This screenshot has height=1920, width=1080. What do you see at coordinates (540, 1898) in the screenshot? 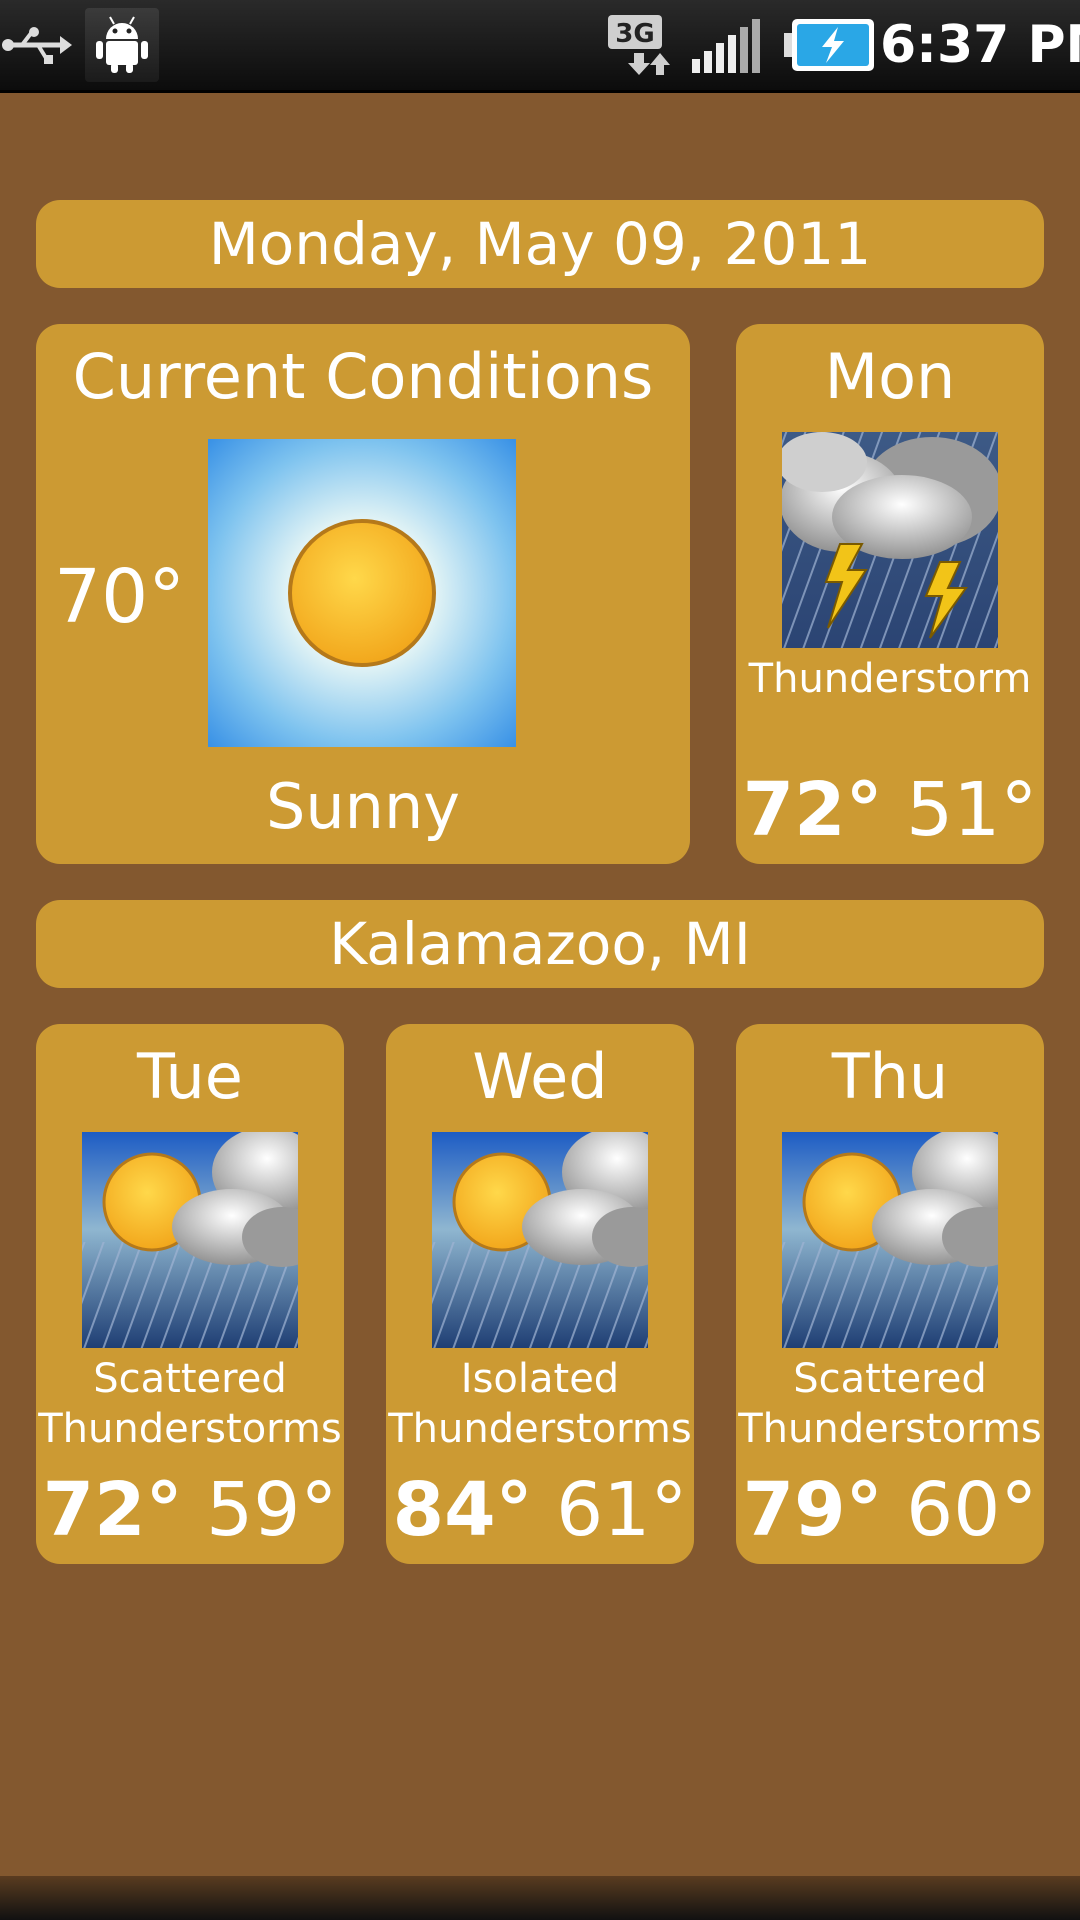
I see `bottom-edge` at bounding box center [540, 1898].